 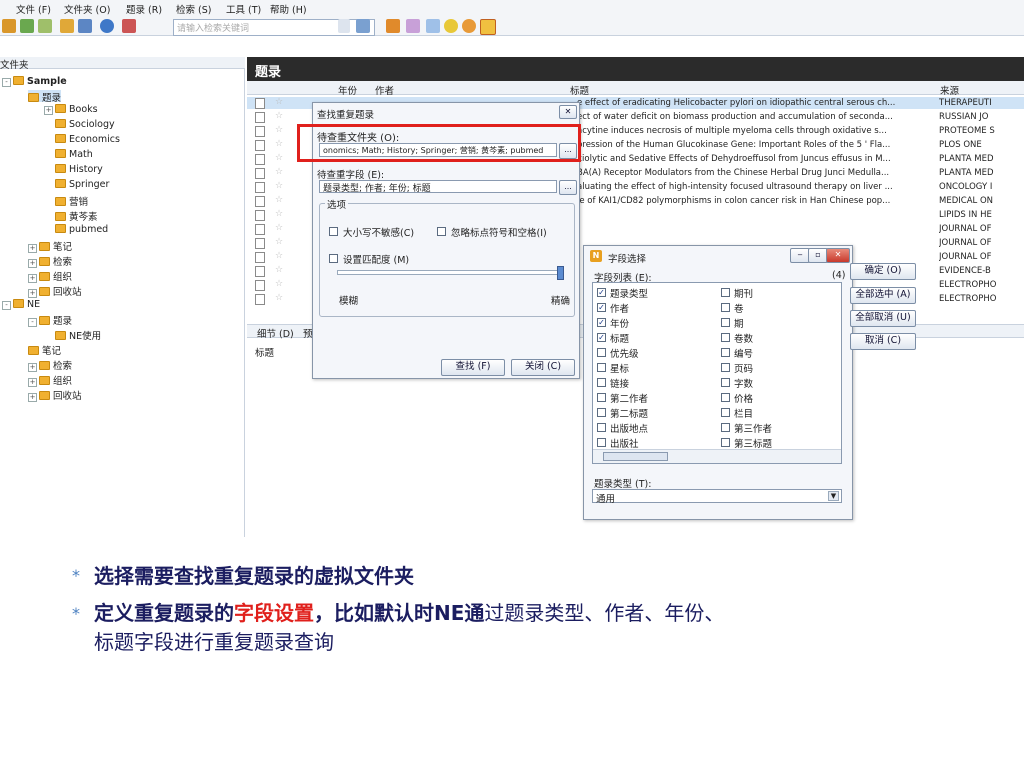 What do you see at coordinates (413, 26) in the screenshot?
I see `tag-icon` at bounding box center [413, 26].